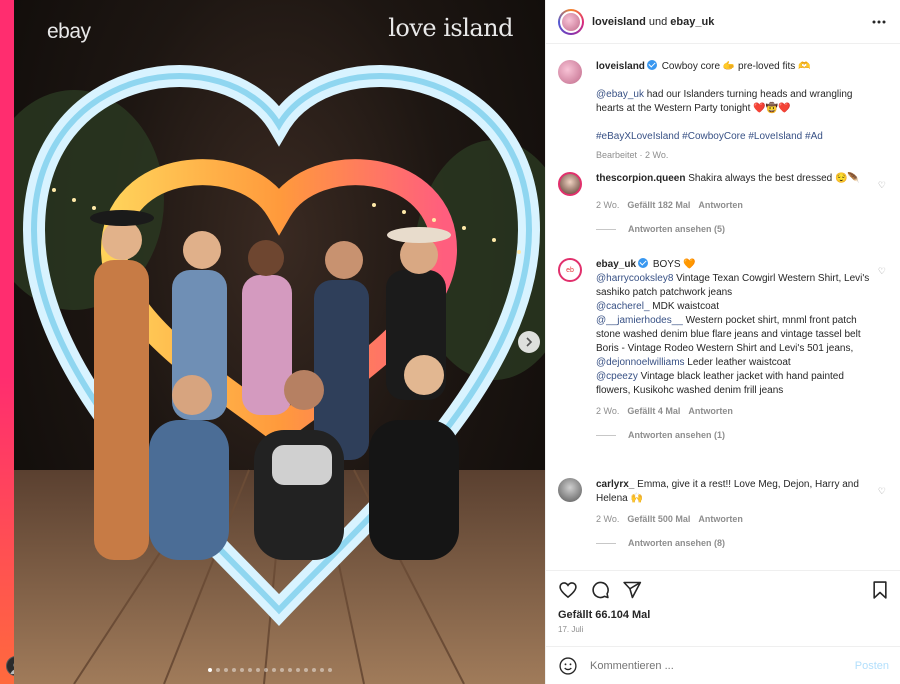 Image resolution: width=900 pixels, height=684 pixels. Describe the element at coordinates (735, 543) in the screenshot. I see `view-replies-button: Antworten ansehen (8)` at that location.